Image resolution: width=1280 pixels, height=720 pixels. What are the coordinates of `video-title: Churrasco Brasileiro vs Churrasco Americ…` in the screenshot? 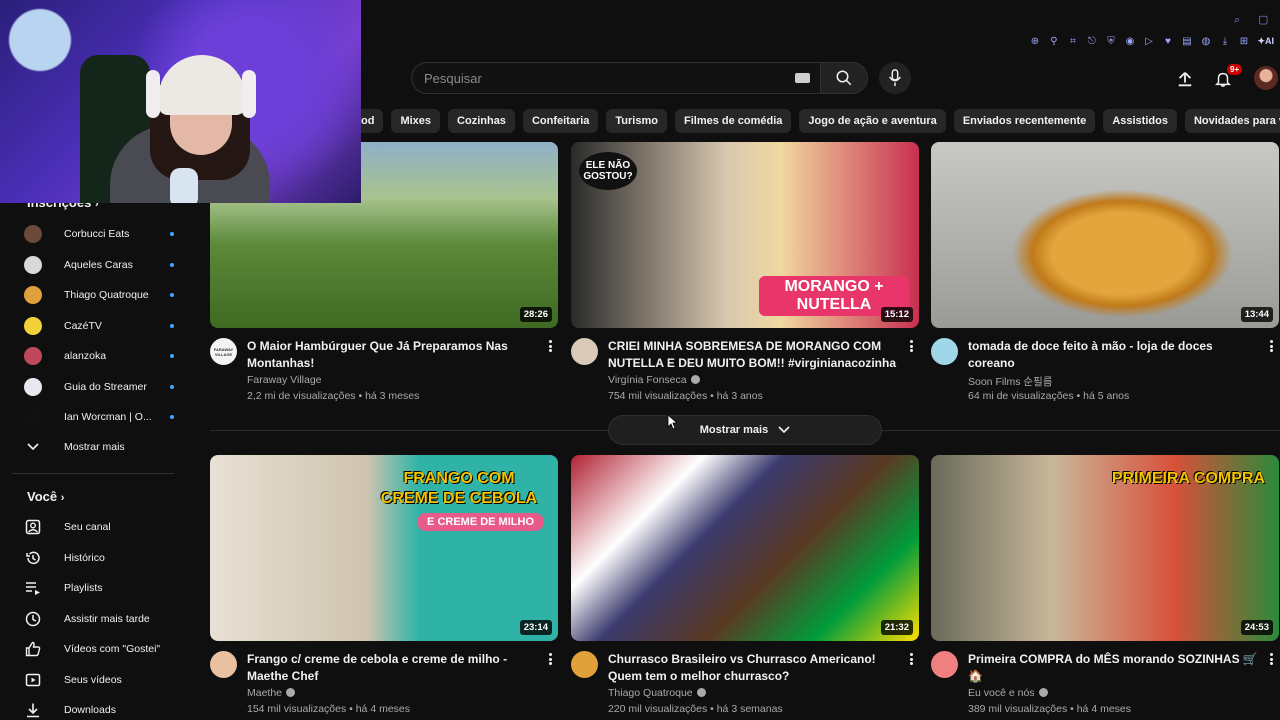 It's located at (753, 667).